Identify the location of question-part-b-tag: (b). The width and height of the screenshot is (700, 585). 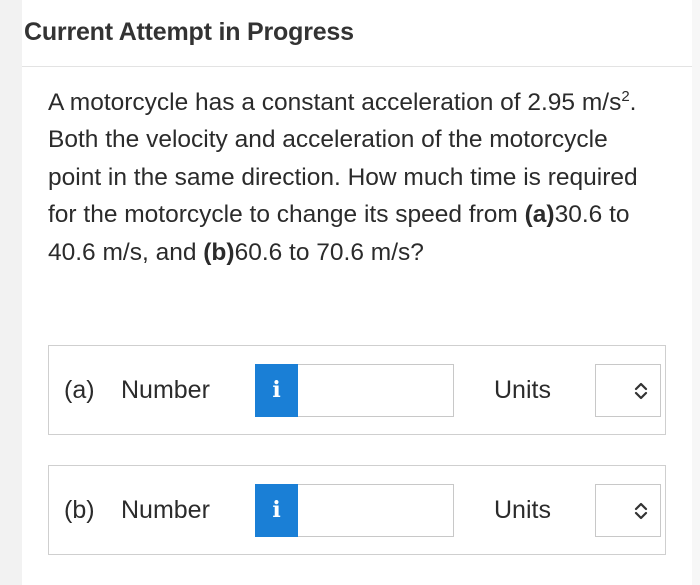
(219, 252).